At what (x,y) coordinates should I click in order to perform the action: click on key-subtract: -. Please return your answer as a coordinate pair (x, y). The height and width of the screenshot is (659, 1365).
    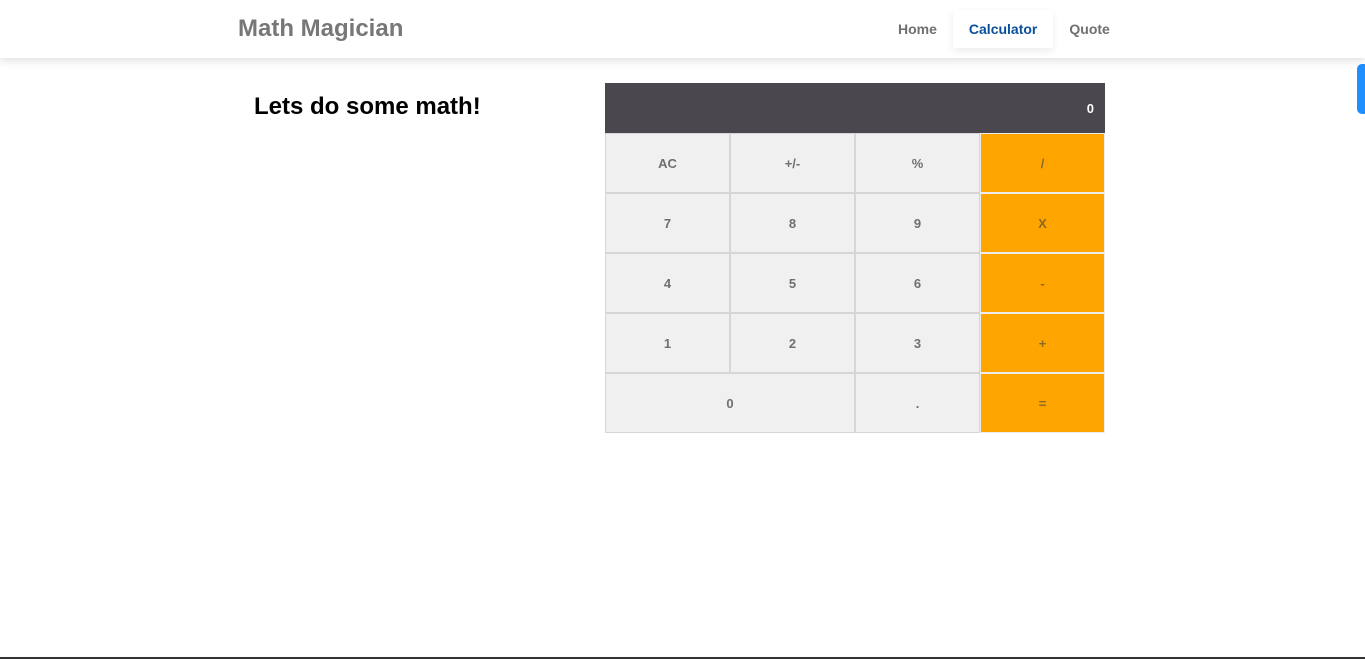
    Looking at the image, I should click on (1042, 283).